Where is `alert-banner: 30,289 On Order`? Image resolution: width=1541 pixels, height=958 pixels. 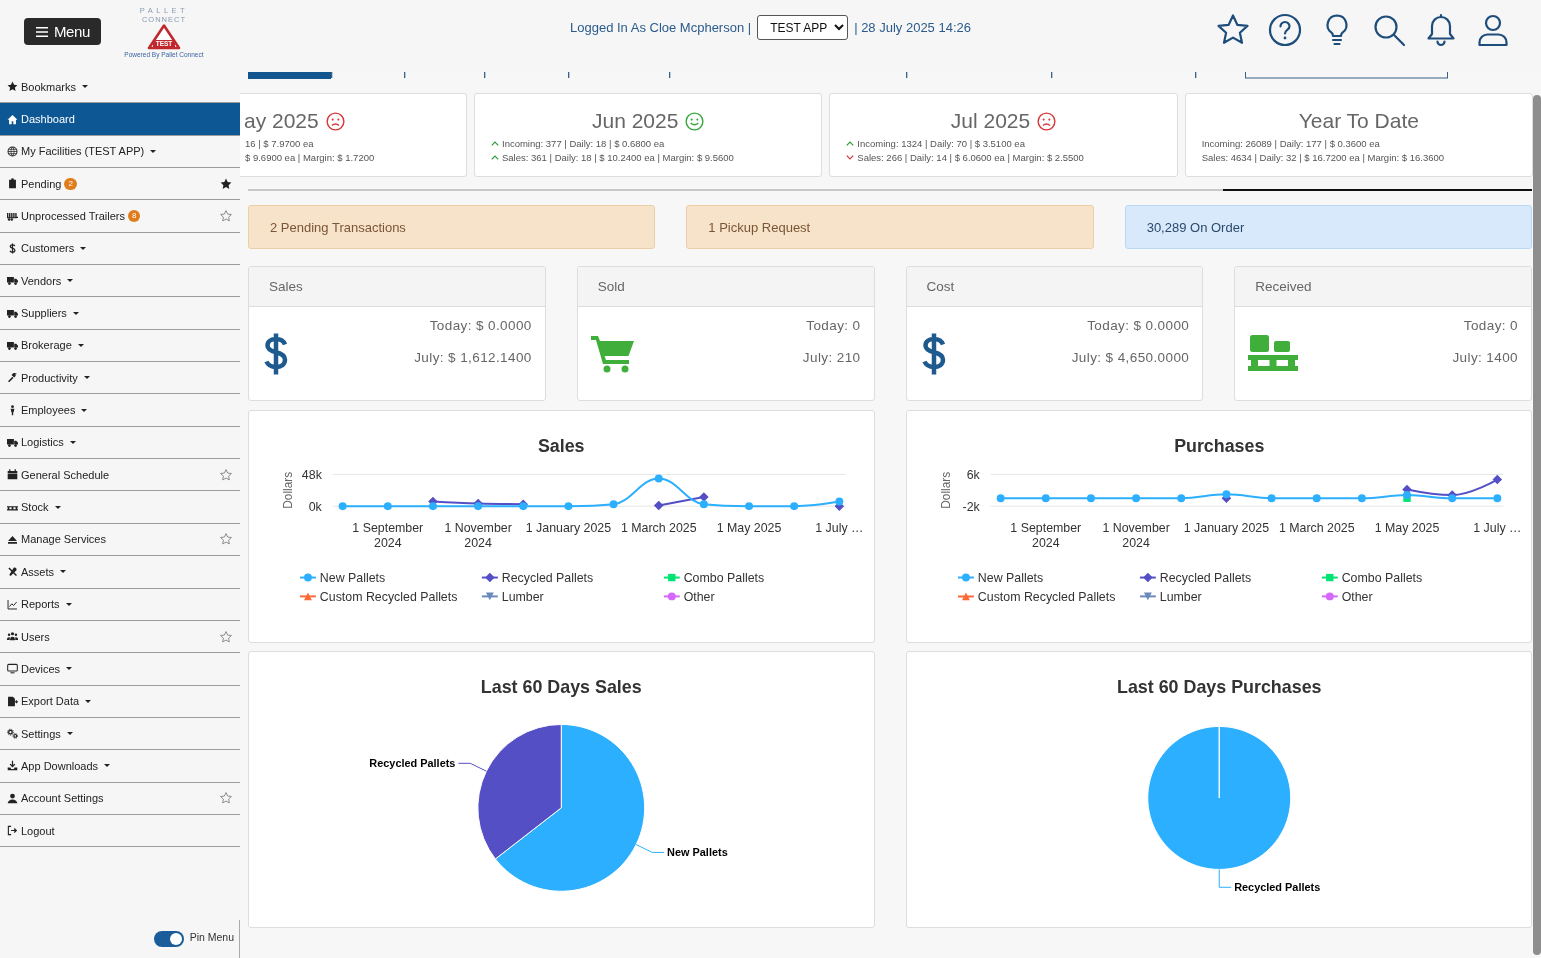
alert-banner: 30,289 On Order is located at coordinates (1328, 227).